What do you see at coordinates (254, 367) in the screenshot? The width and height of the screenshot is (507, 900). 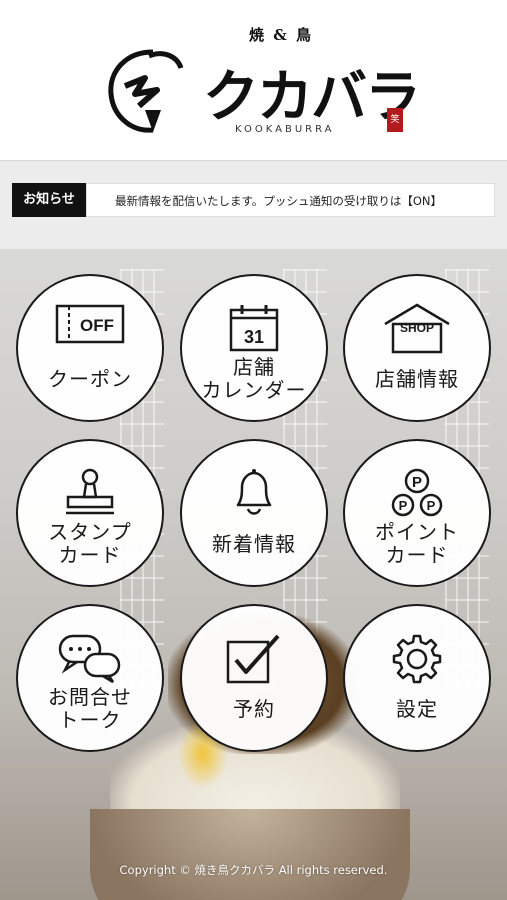 I see `calendar-label-1: 店舗` at bounding box center [254, 367].